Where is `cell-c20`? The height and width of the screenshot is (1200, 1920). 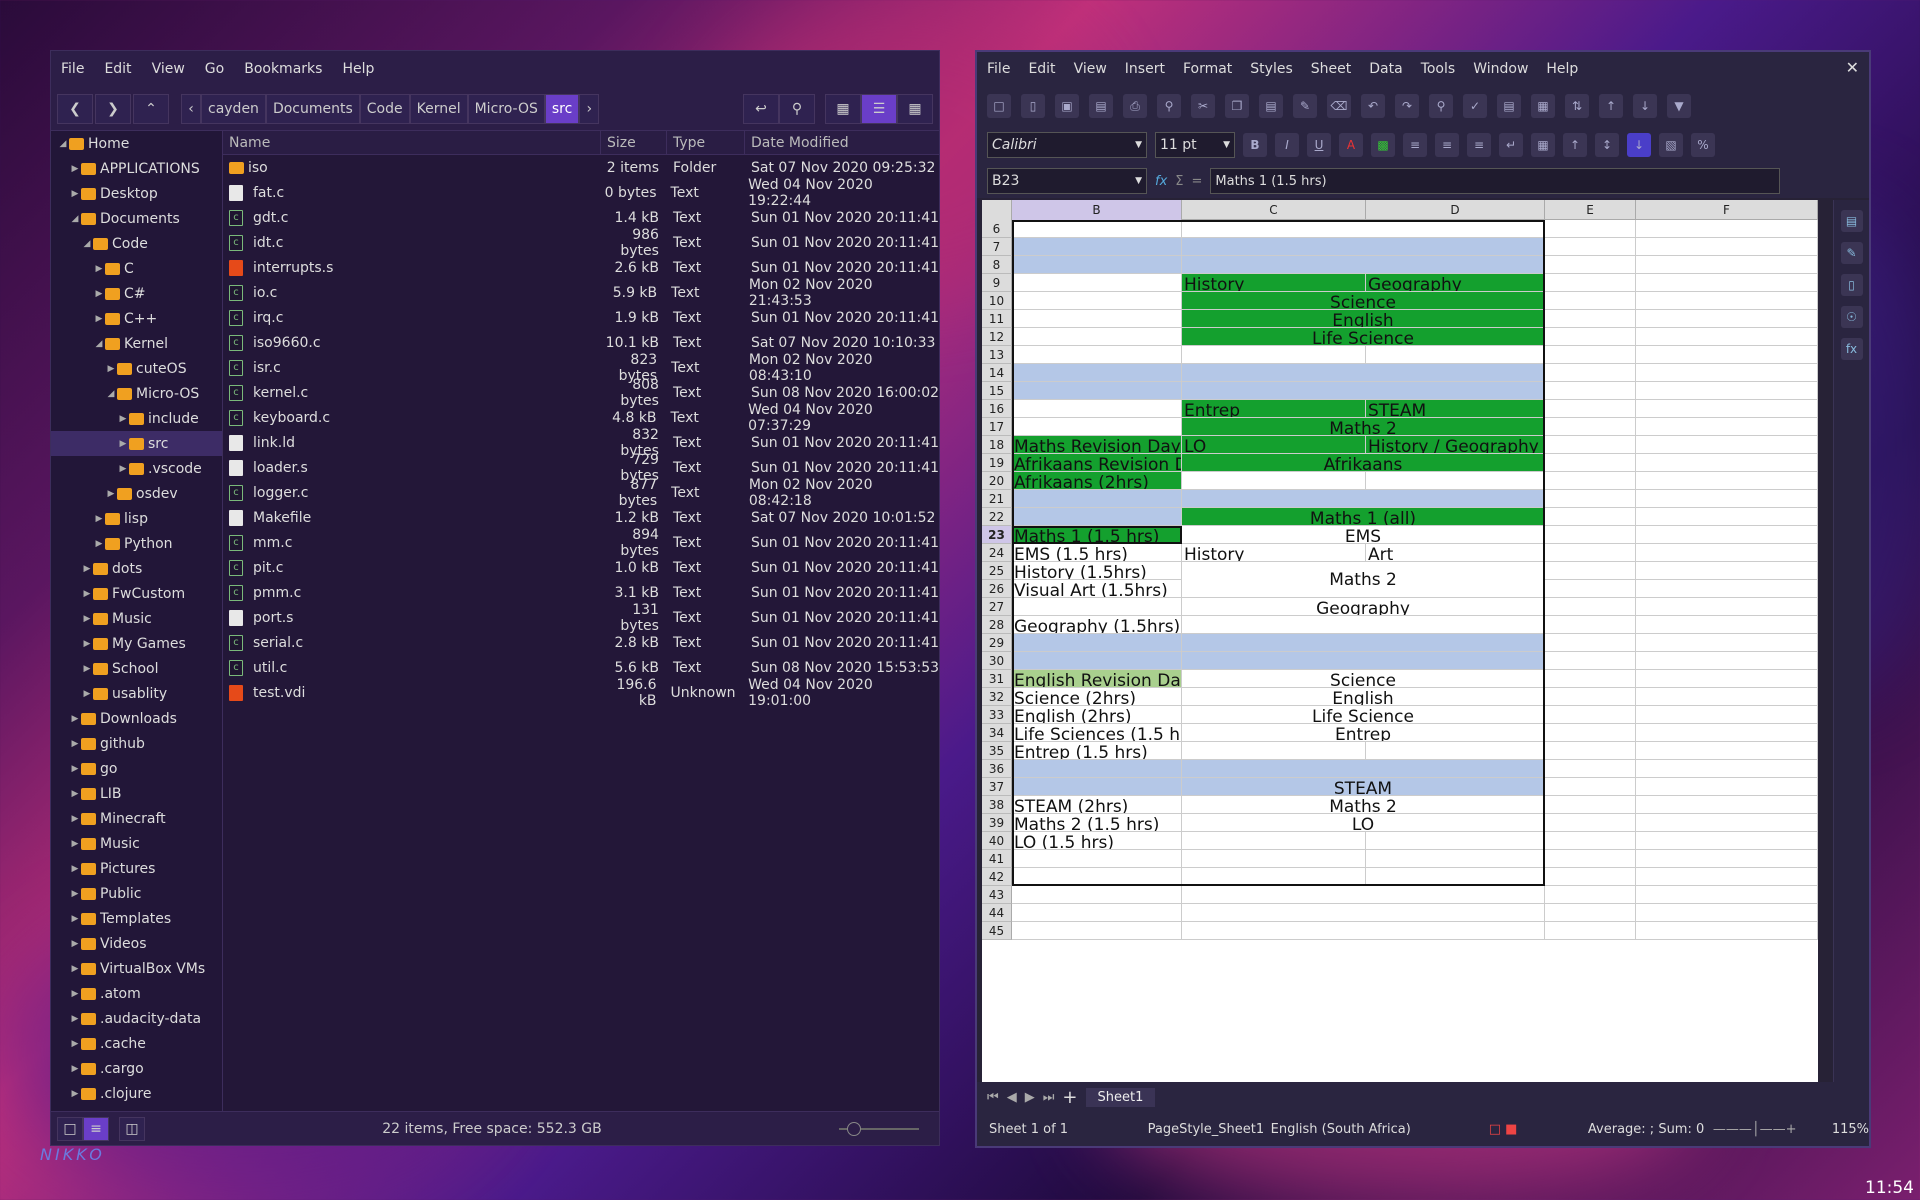
cell-c20 is located at coordinates (1274, 481).